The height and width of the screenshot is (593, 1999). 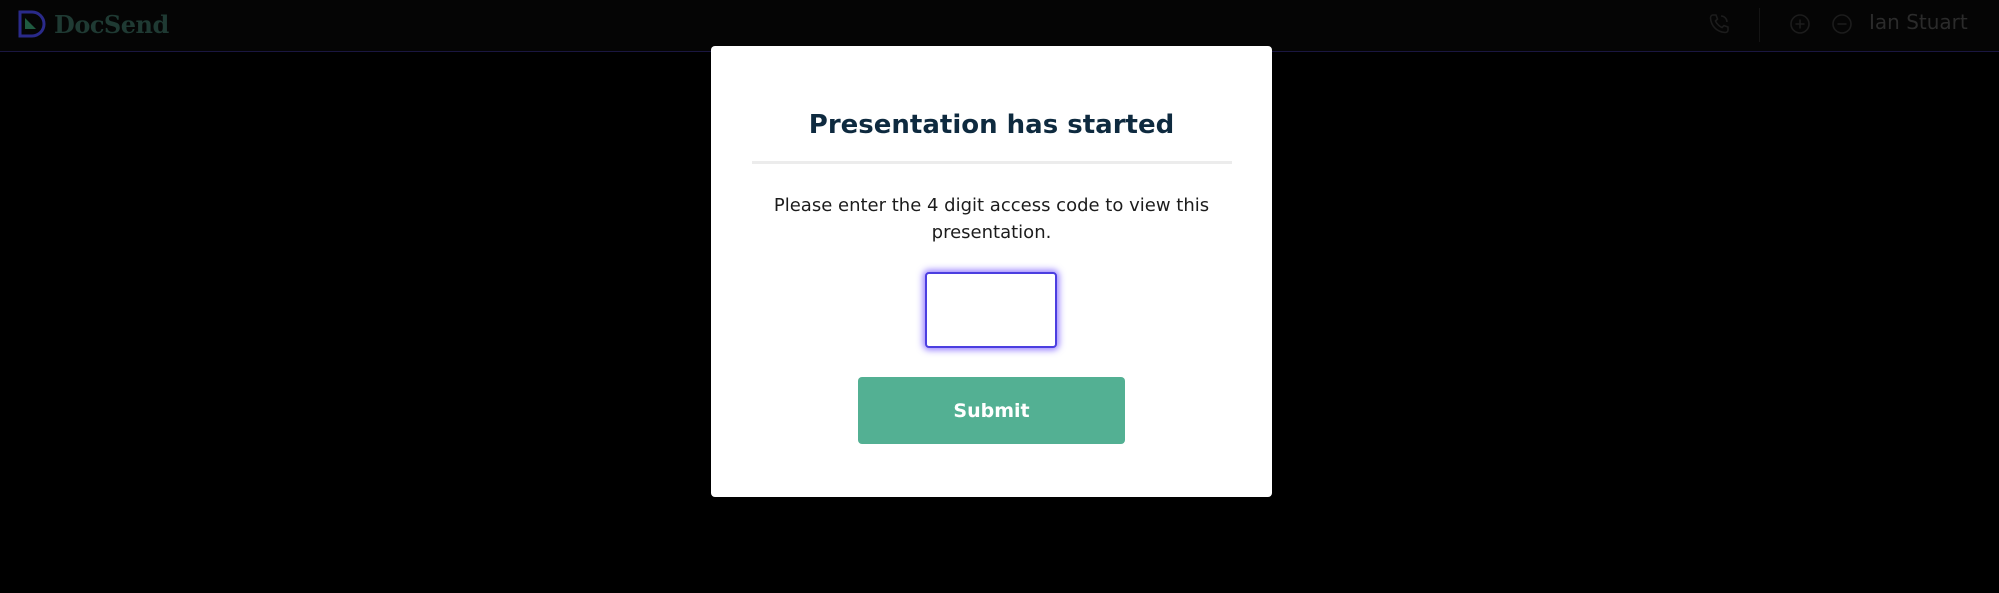 What do you see at coordinates (999, 26) in the screenshot?
I see `top-bar: DocSend Ian Stuart` at bounding box center [999, 26].